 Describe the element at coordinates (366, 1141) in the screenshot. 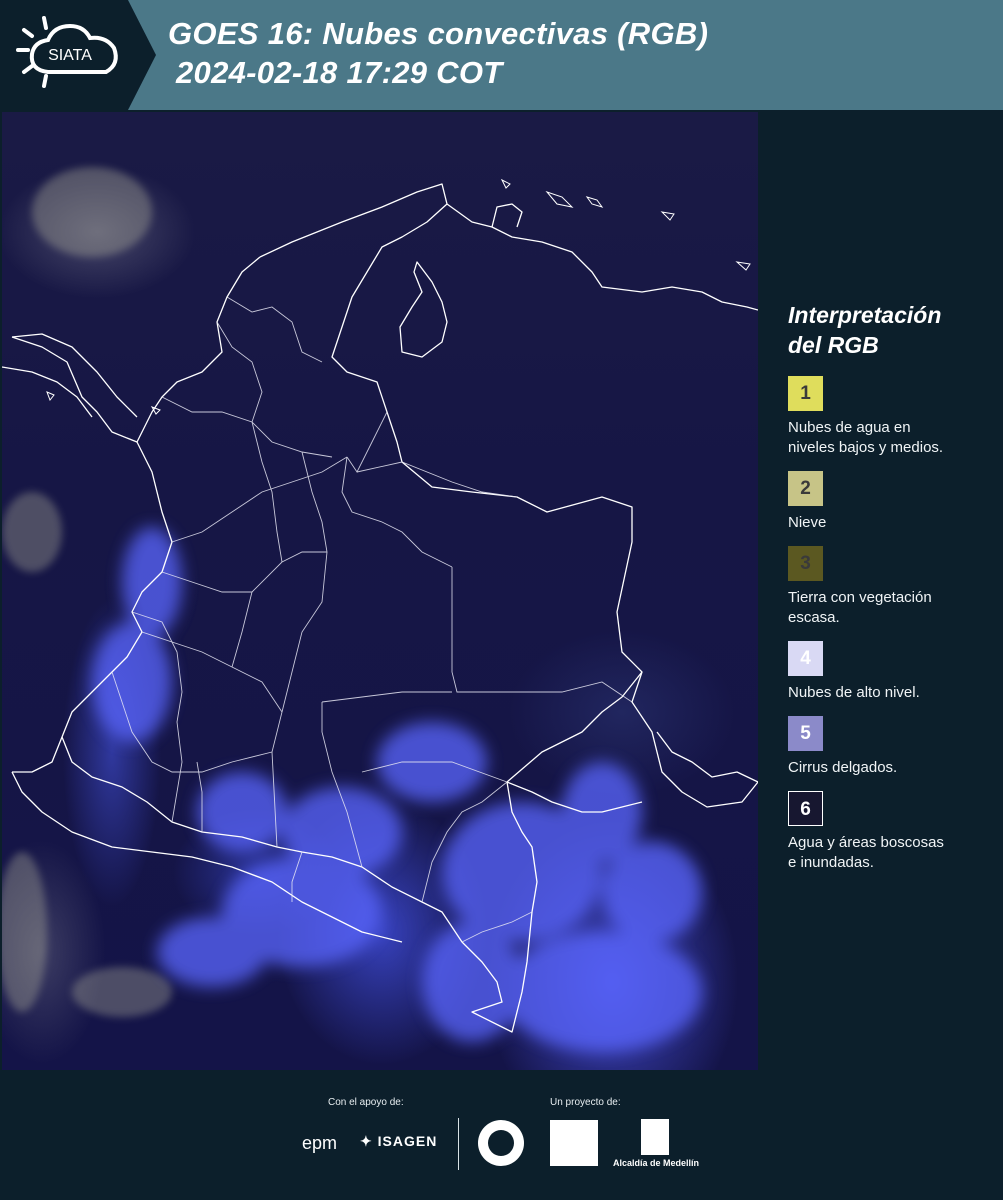

I see `isagen-icon: ✦` at that location.